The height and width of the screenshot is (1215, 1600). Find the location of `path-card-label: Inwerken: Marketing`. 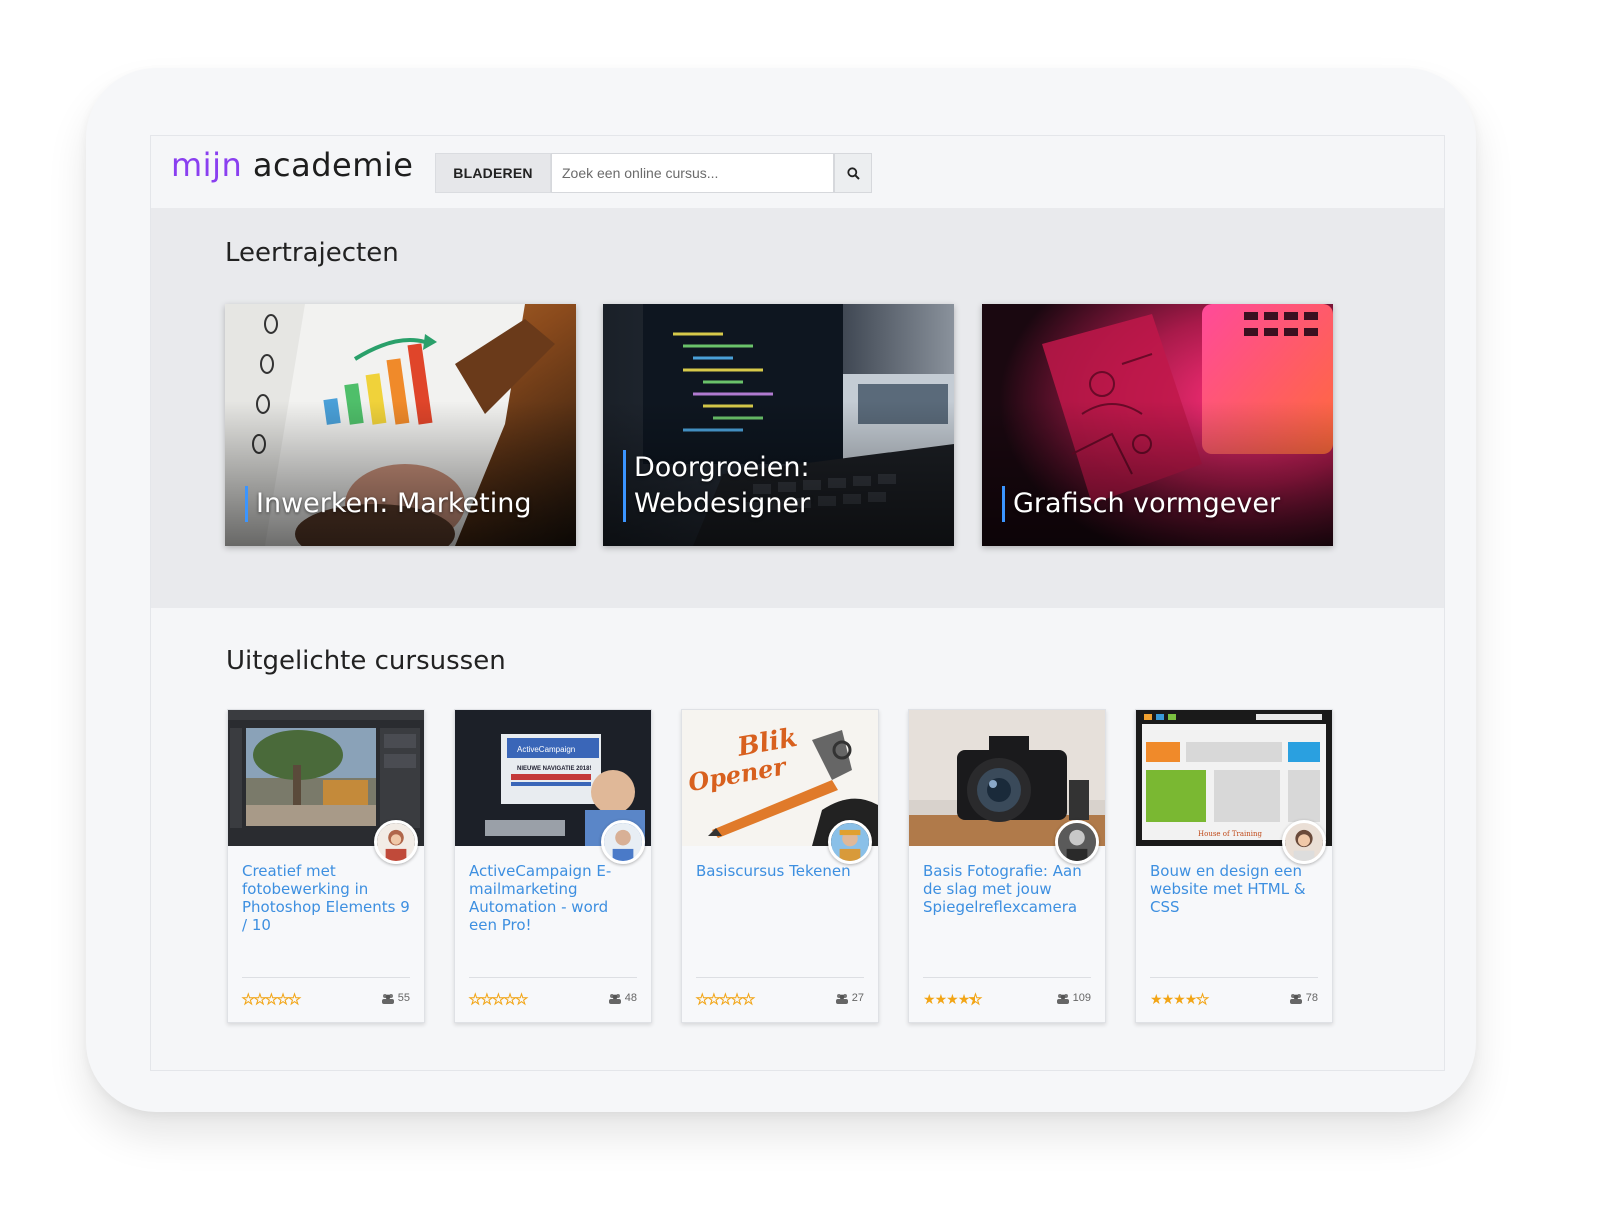

path-card-label: Inwerken: Marketing is located at coordinates (405, 504).